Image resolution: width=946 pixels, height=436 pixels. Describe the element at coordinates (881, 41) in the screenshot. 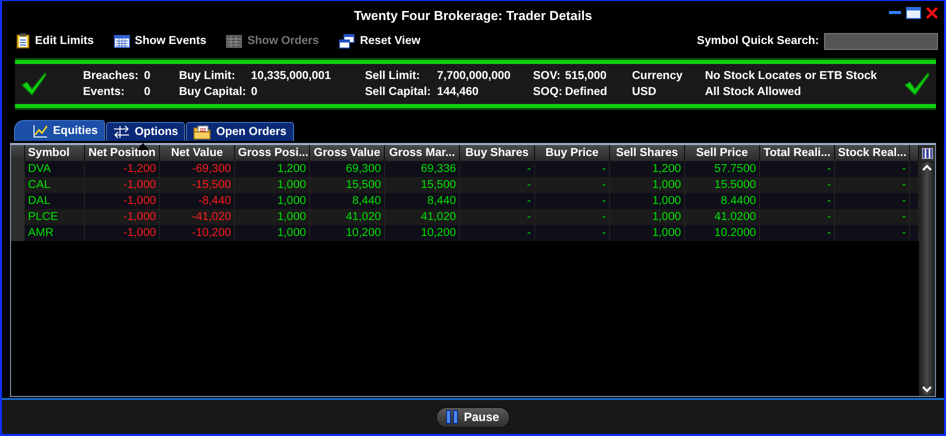

I see `search-field` at that location.